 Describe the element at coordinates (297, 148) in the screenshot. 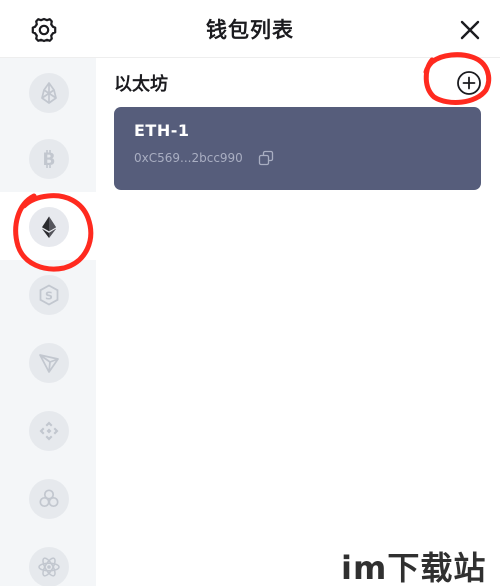

I see `wallet-card: ETH-1 0xC569...2bcc990` at that location.